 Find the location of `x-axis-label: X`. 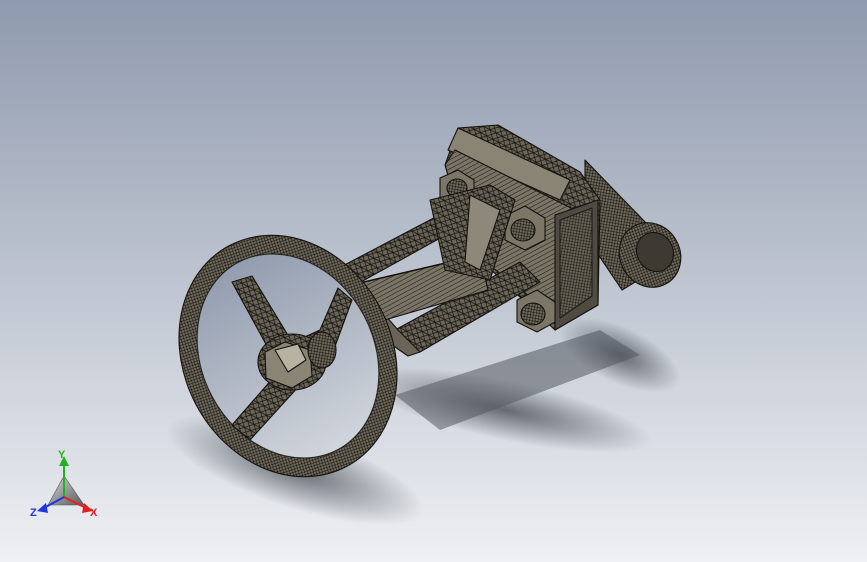

x-axis-label: X is located at coordinates (94, 513).